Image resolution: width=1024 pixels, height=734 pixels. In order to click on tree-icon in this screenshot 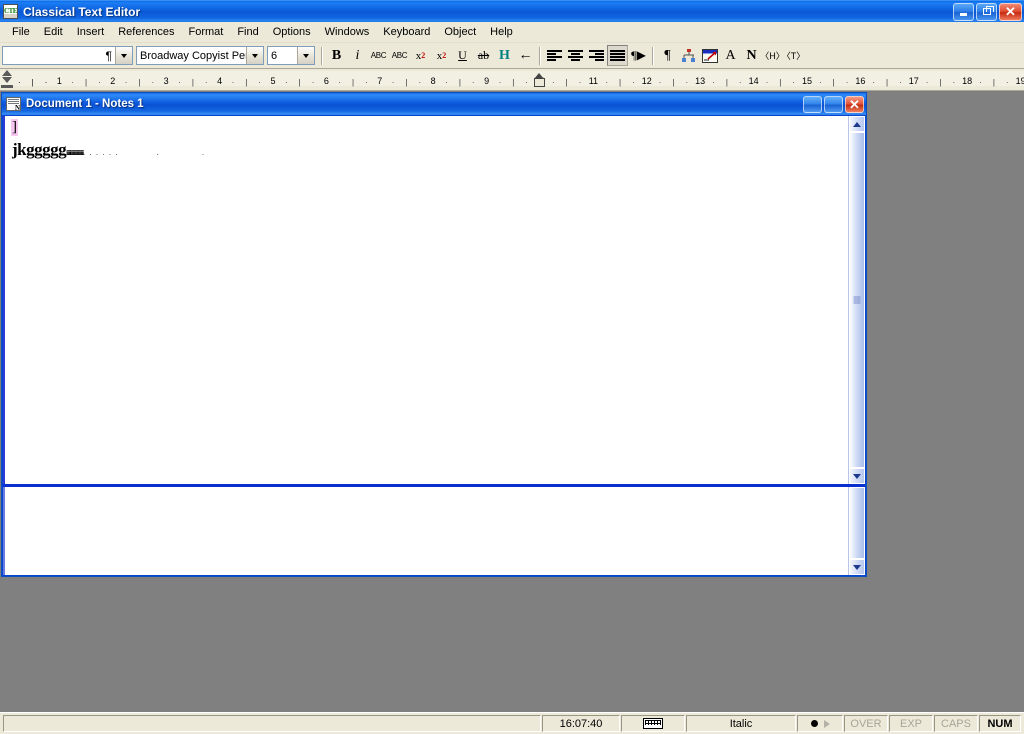, I will do `click(688, 55)`.